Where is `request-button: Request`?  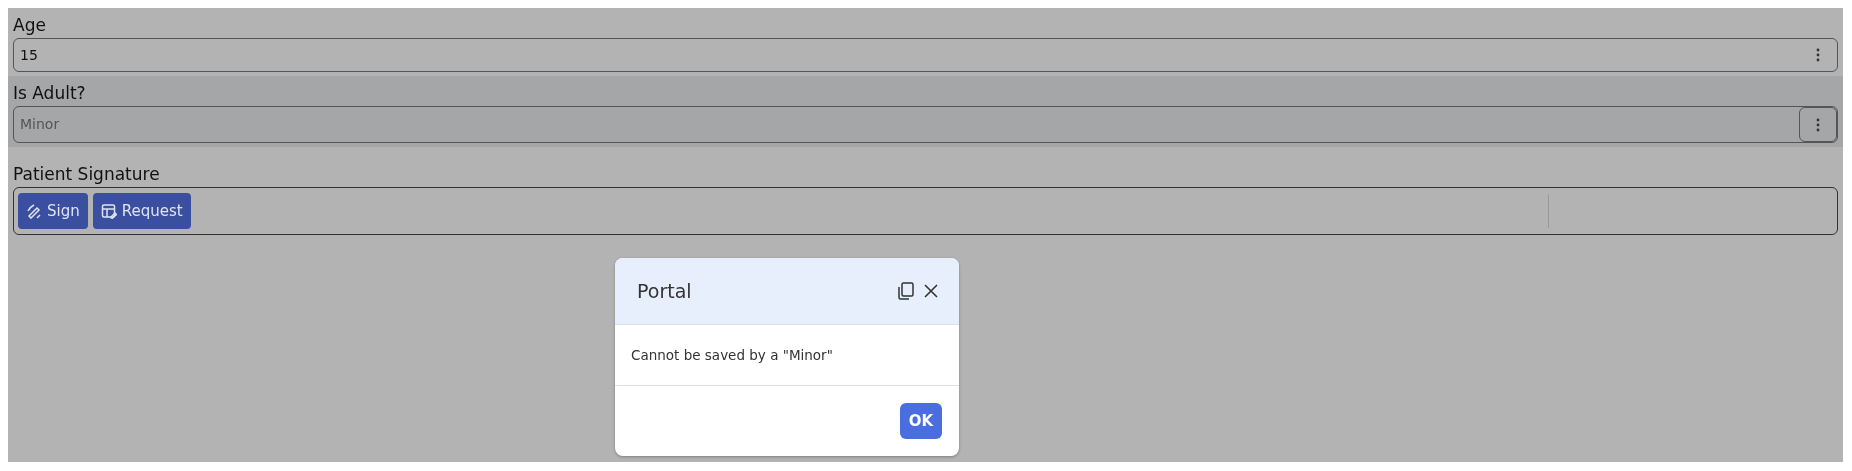 request-button: Request is located at coordinates (141, 211).